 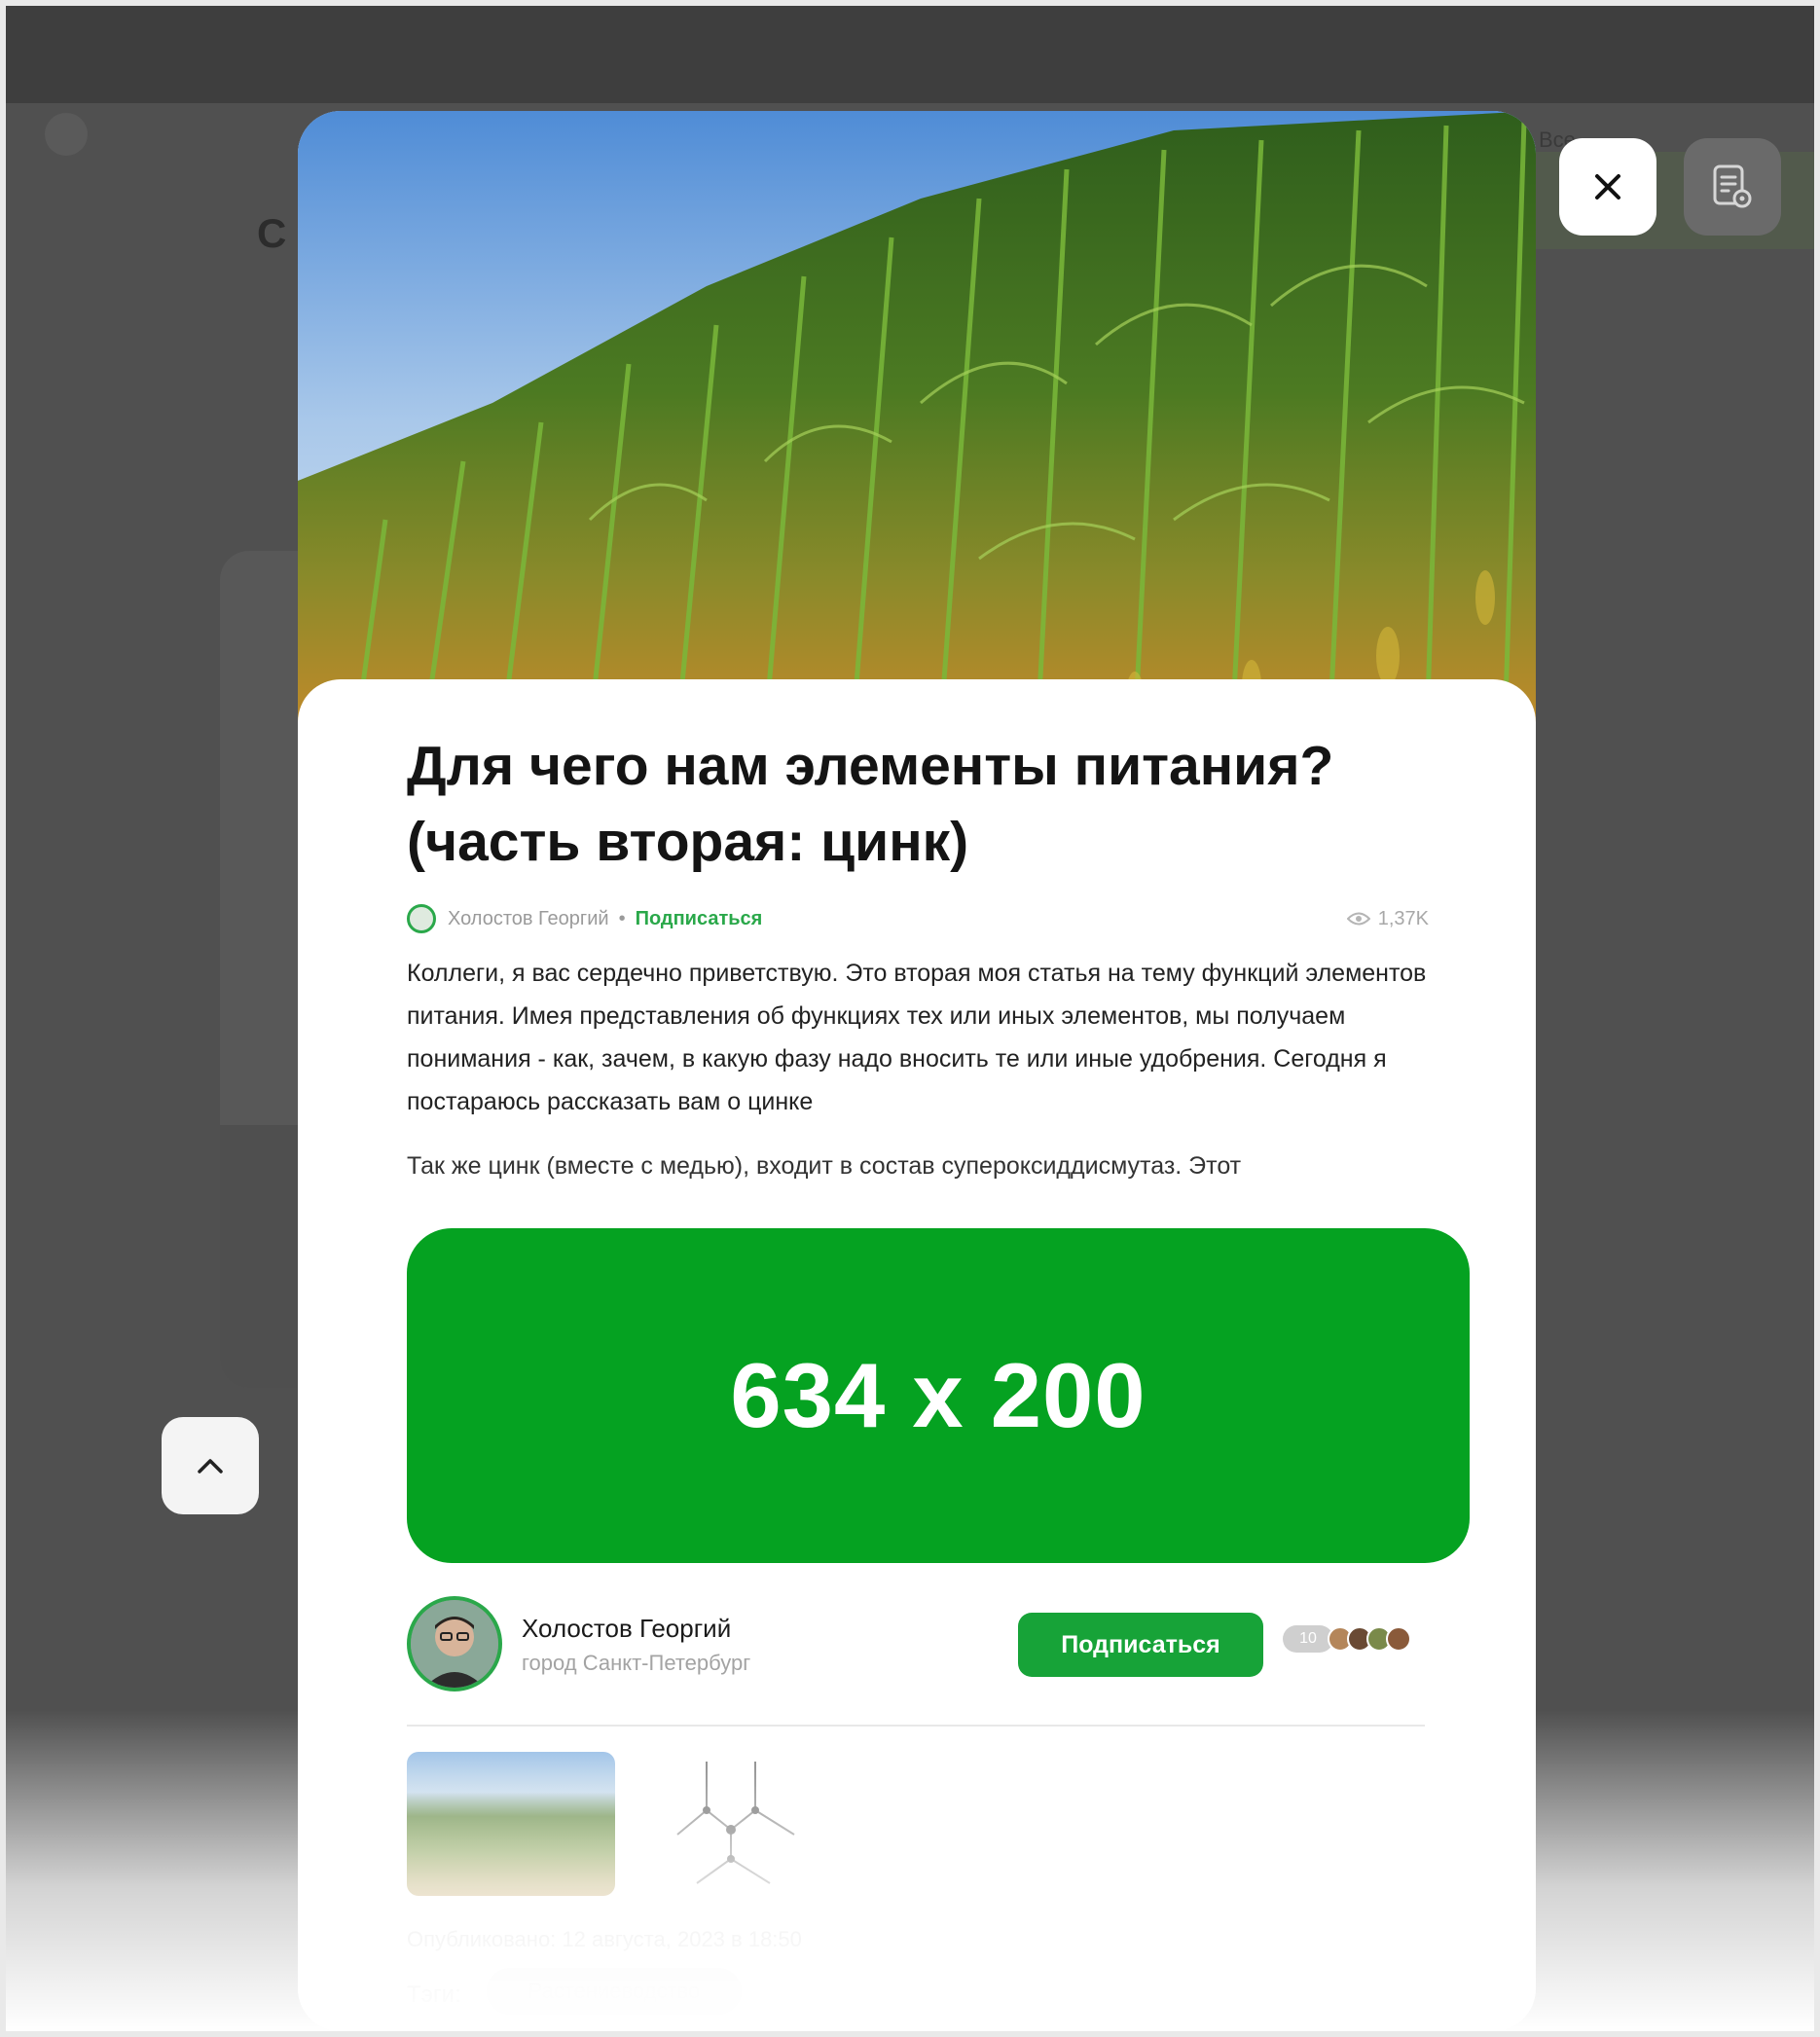 What do you see at coordinates (604, 1939) in the screenshot?
I see `published-date: Опубликовано: 12 августа, 2023 в 18:50` at bounding box center [604, 1939].